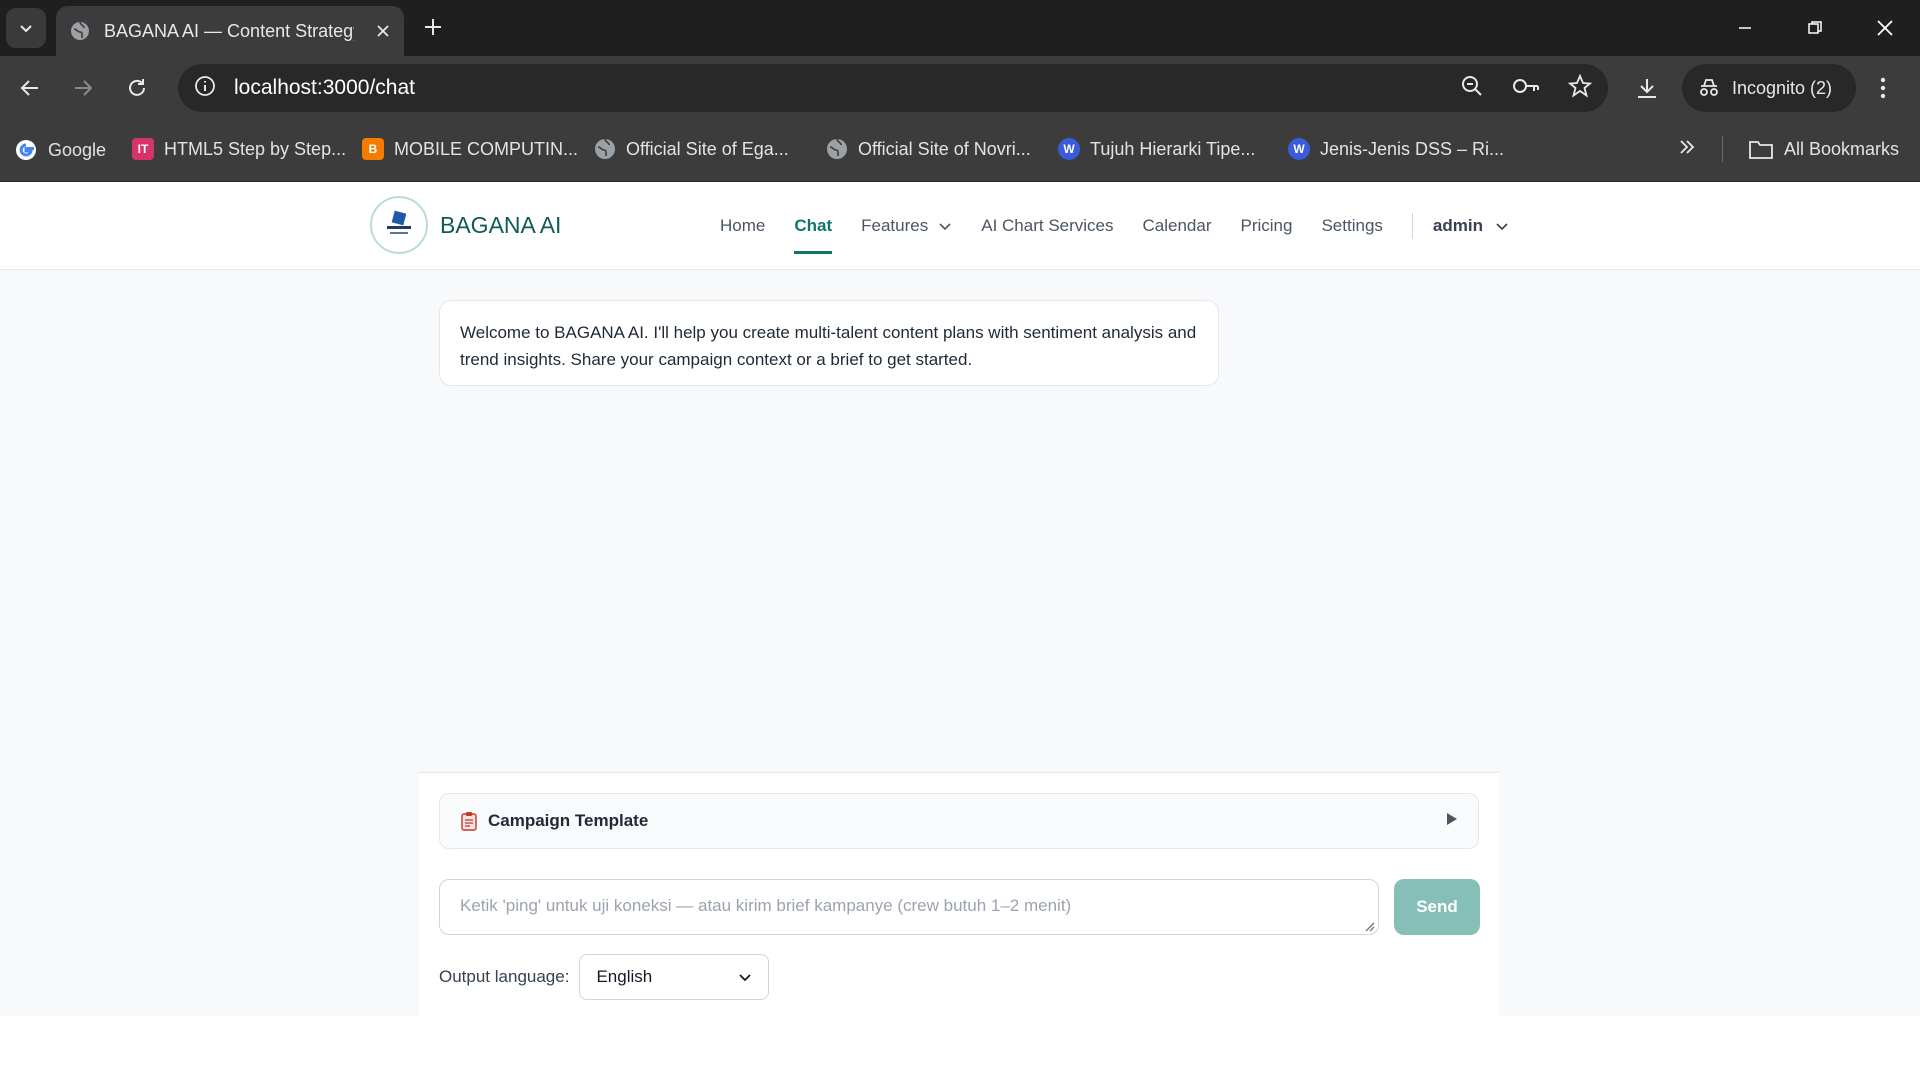  Describe the element at coordinates (1745, 28) in the screenshot. I see `minimize-icon` at that location.